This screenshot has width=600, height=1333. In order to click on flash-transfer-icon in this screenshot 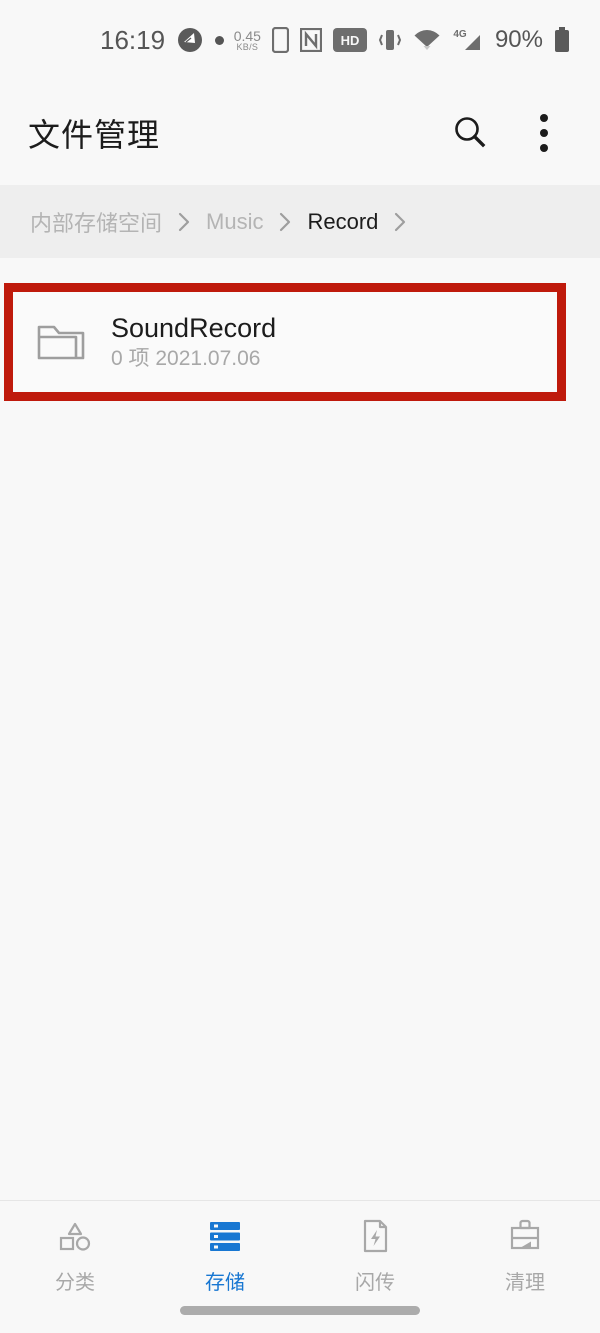, I will do `click(375, 1236)`.